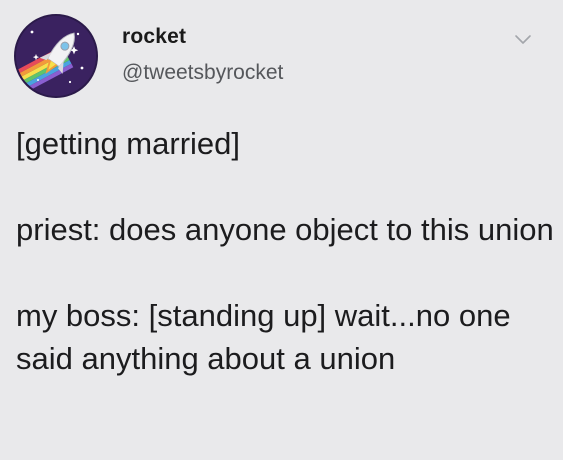 Image resolution: width=563 pixels, height=460 pixels. I want to click on rocket-icon, so click(56, 56).